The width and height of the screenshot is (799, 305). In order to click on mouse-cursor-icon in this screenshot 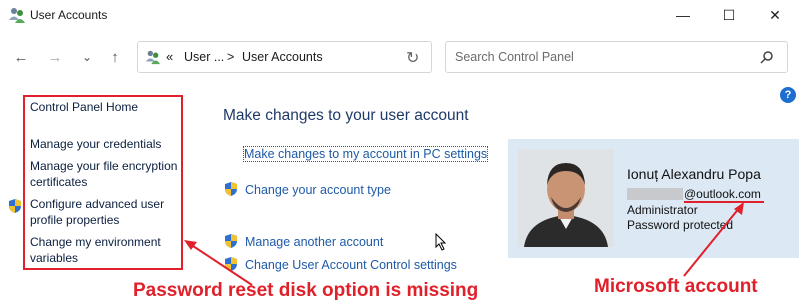, I will do `click(441, 242)`.